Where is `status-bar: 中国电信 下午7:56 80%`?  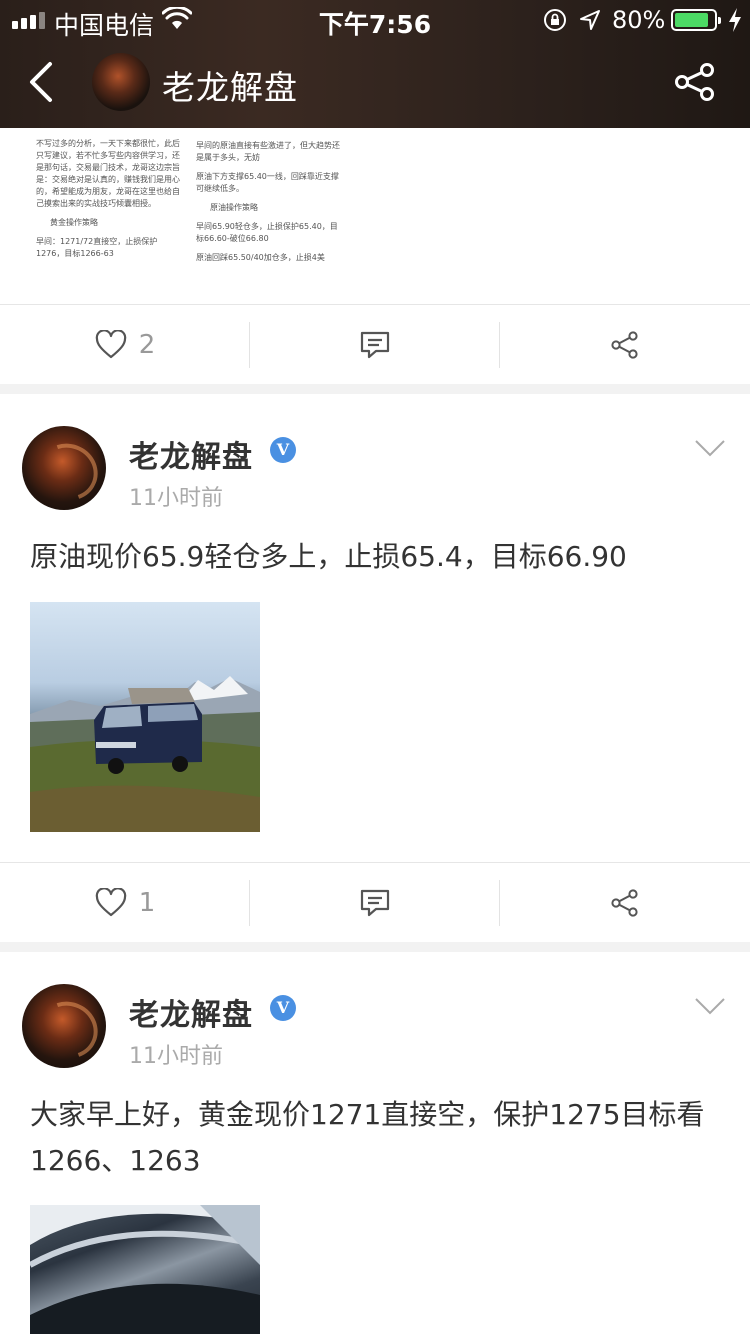
status-bar: 中国电信 下午7:56 80% is located at coordinates (375, 20).